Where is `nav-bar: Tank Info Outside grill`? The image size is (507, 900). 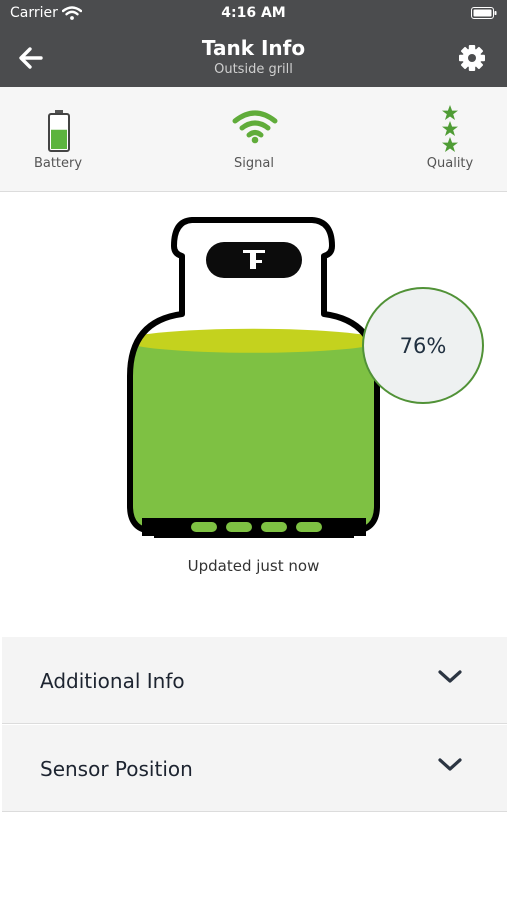
nav-bar: Tank Info Outside grill is located at coordinates (253, 57).